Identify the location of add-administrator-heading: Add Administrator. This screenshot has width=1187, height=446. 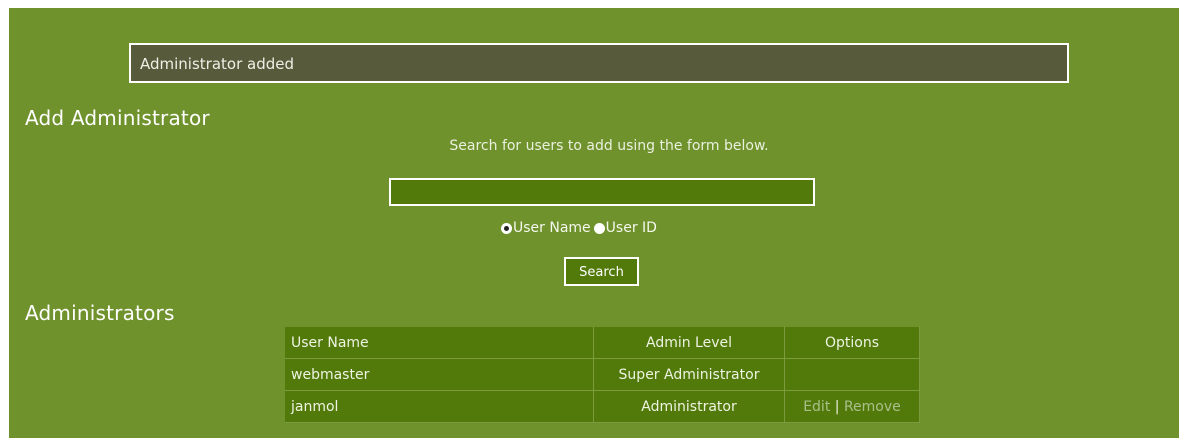
(117, 118).